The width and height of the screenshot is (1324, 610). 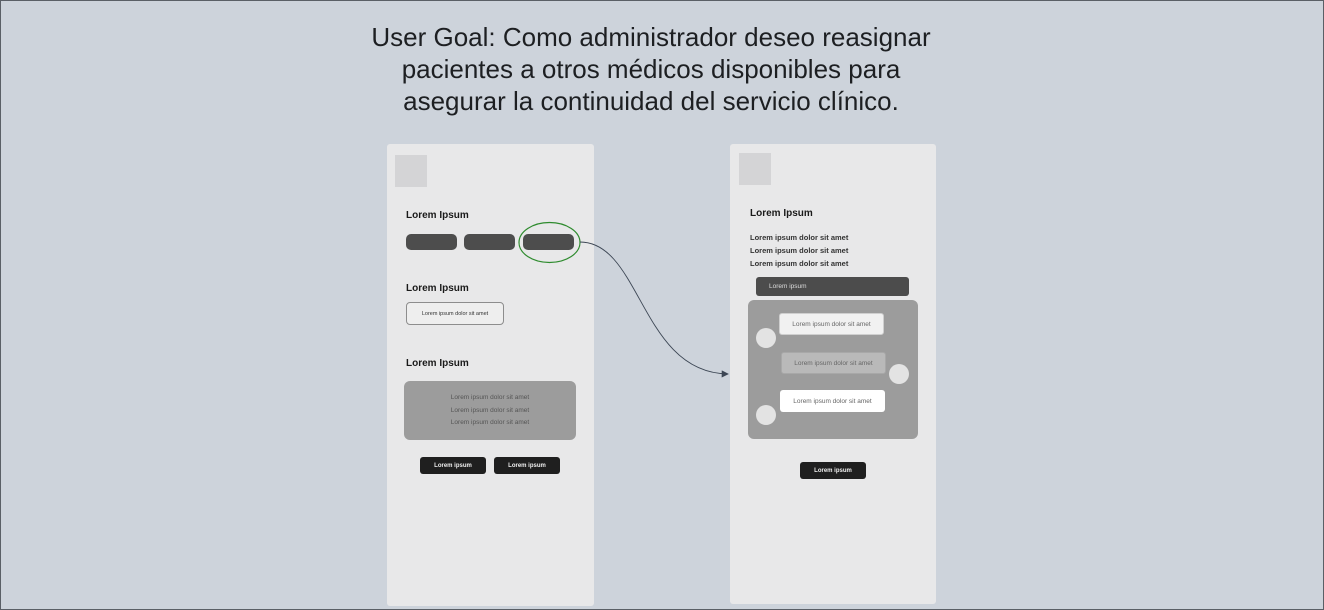 I want to click on flow-arrow, so click(x=654, y=309).